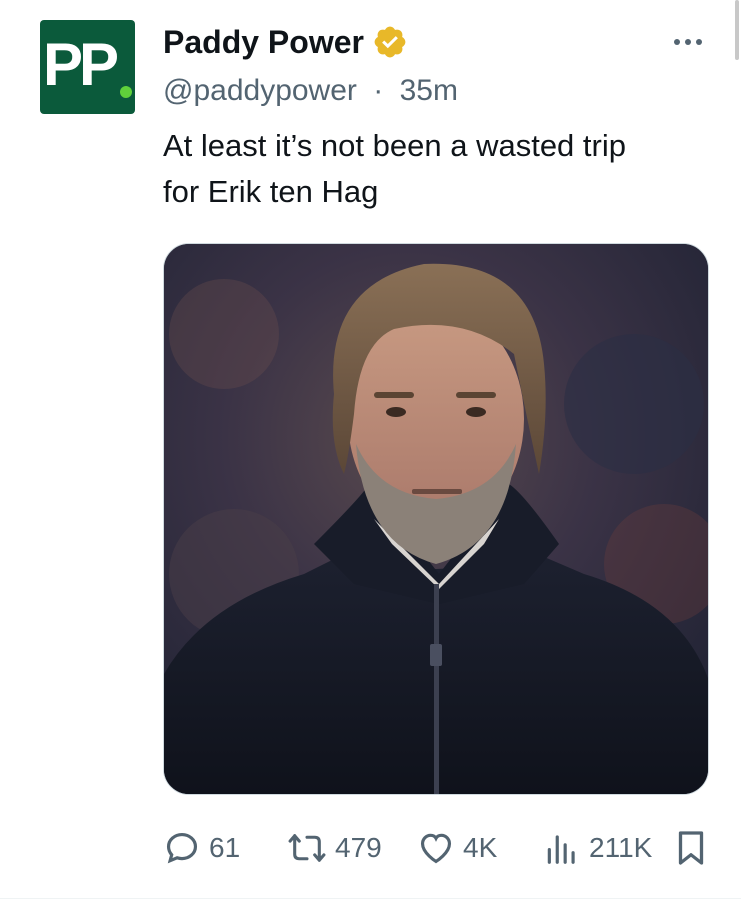 The height and width of the screenshot is (903, 741). I want to click on display-name: Paddy Power, so click(263, 42).